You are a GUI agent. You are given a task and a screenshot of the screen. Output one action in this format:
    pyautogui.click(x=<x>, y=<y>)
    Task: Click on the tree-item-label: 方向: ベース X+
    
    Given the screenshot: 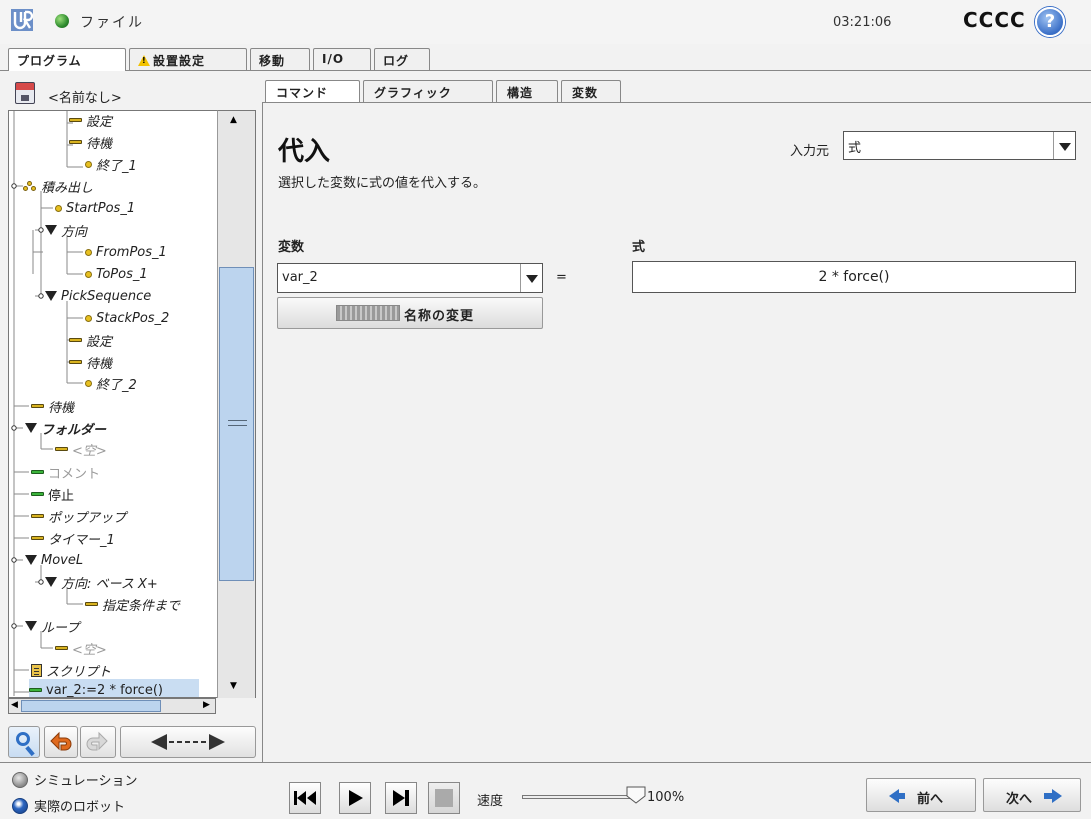 What is the action you would take?
    pyautogui.click(x=109, y=584)
    